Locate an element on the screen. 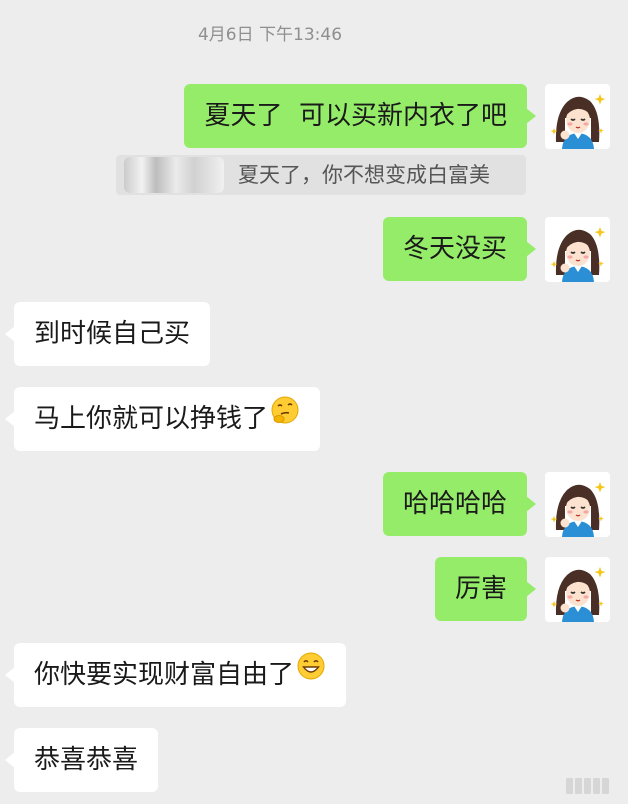 Image resolution: width=628 pixels, height=804 pixels. outgoing-message-bubble: 哈哈哈哈 is located at coordinates (459, 504).